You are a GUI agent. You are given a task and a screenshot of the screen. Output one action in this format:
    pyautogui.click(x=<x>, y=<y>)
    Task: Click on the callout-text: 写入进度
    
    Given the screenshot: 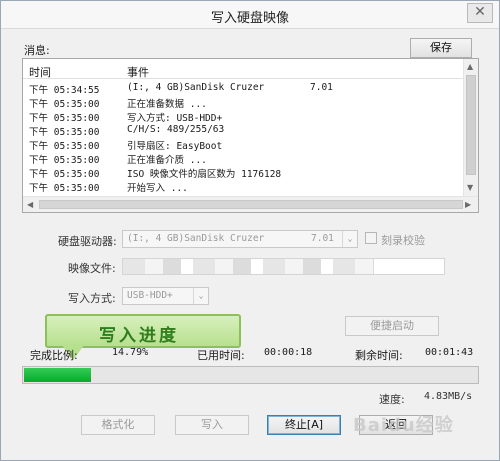 What is the action you would take?
    pyautogui.click(x=139, y=336)
    